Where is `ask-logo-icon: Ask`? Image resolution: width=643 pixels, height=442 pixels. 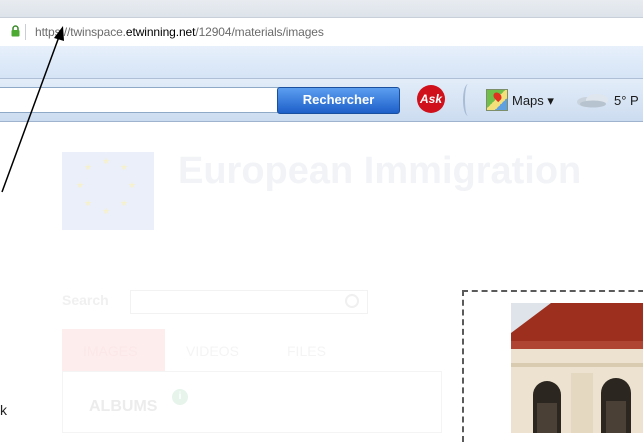
ask-logo-icon: Ask is located at coordinates (431, 99).